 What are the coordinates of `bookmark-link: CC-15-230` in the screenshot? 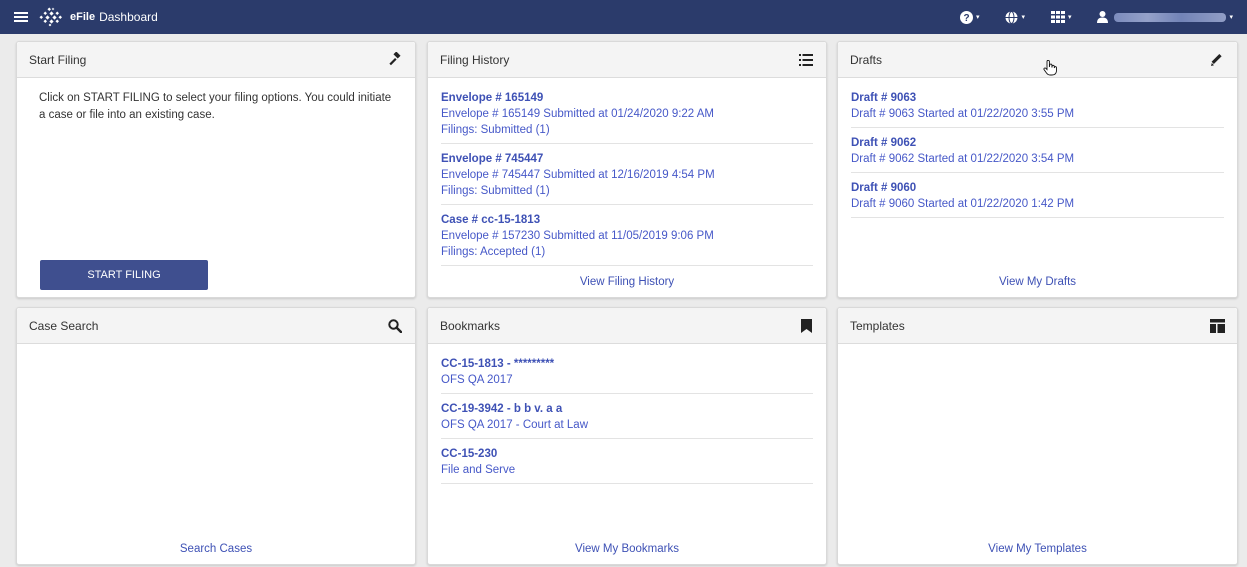 It's located at (627, 454).